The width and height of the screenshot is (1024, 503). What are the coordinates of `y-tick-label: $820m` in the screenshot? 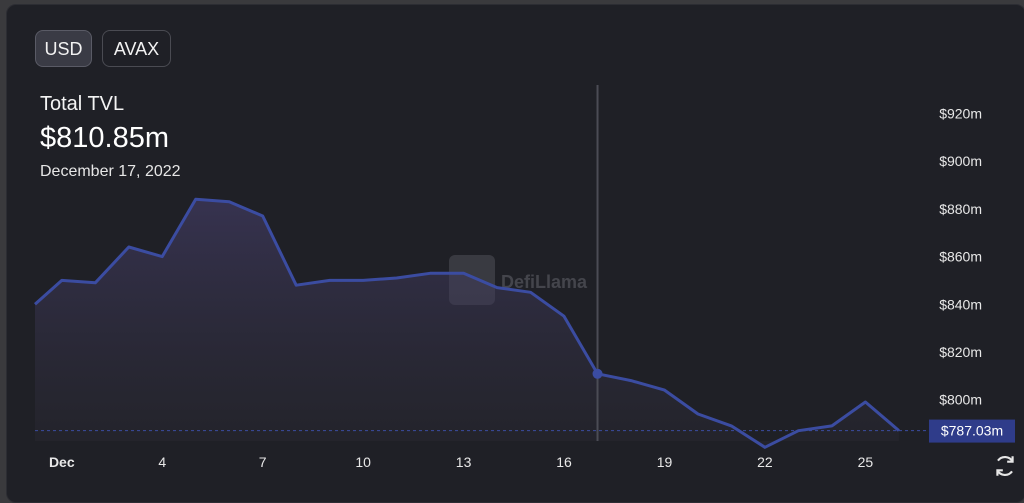 It's located at (960, 352).